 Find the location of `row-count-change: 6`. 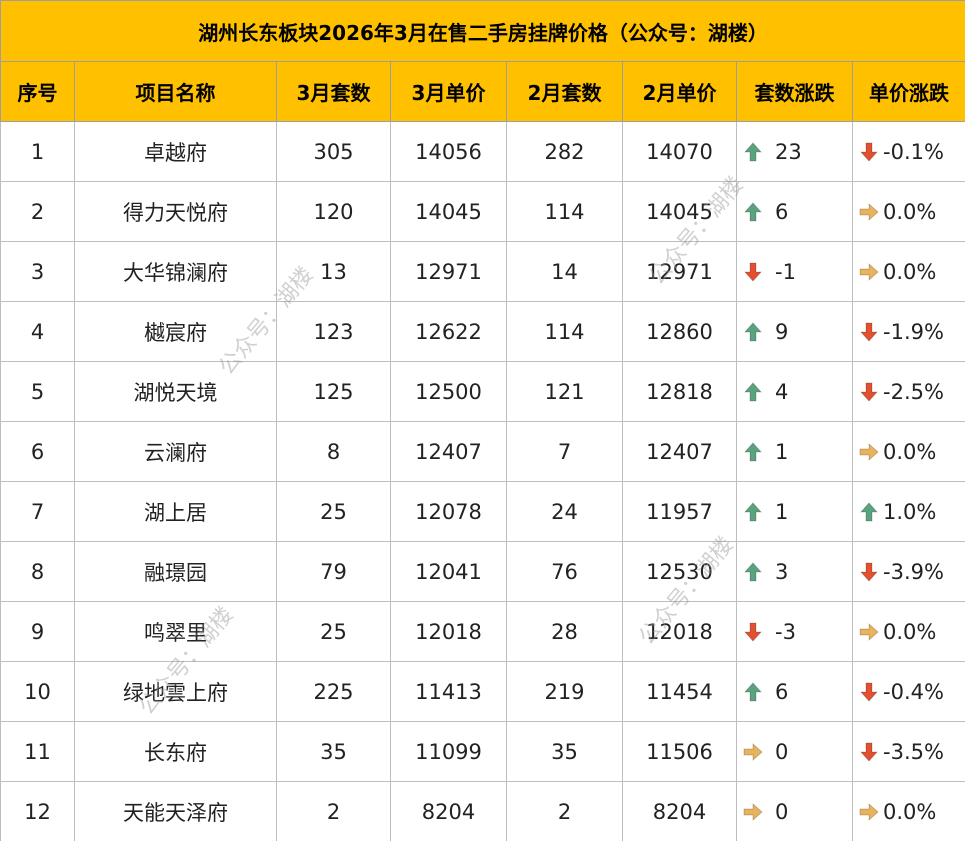

row-count-change: 6 is located at coordinates (794, 691).